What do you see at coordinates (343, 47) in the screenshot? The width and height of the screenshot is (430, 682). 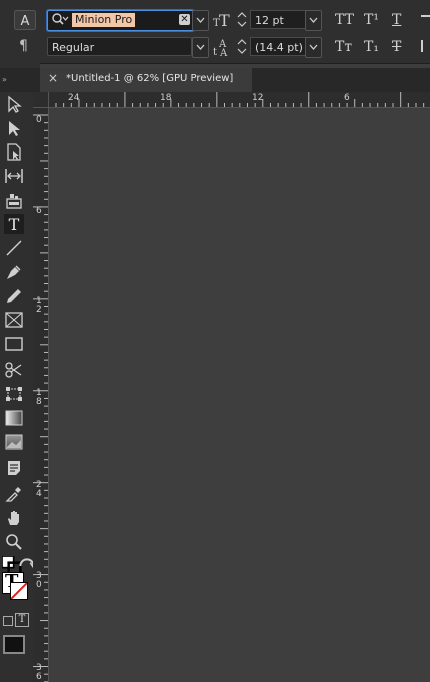 I see `small-caps-button: Tт` at bounding box center [343, 47].